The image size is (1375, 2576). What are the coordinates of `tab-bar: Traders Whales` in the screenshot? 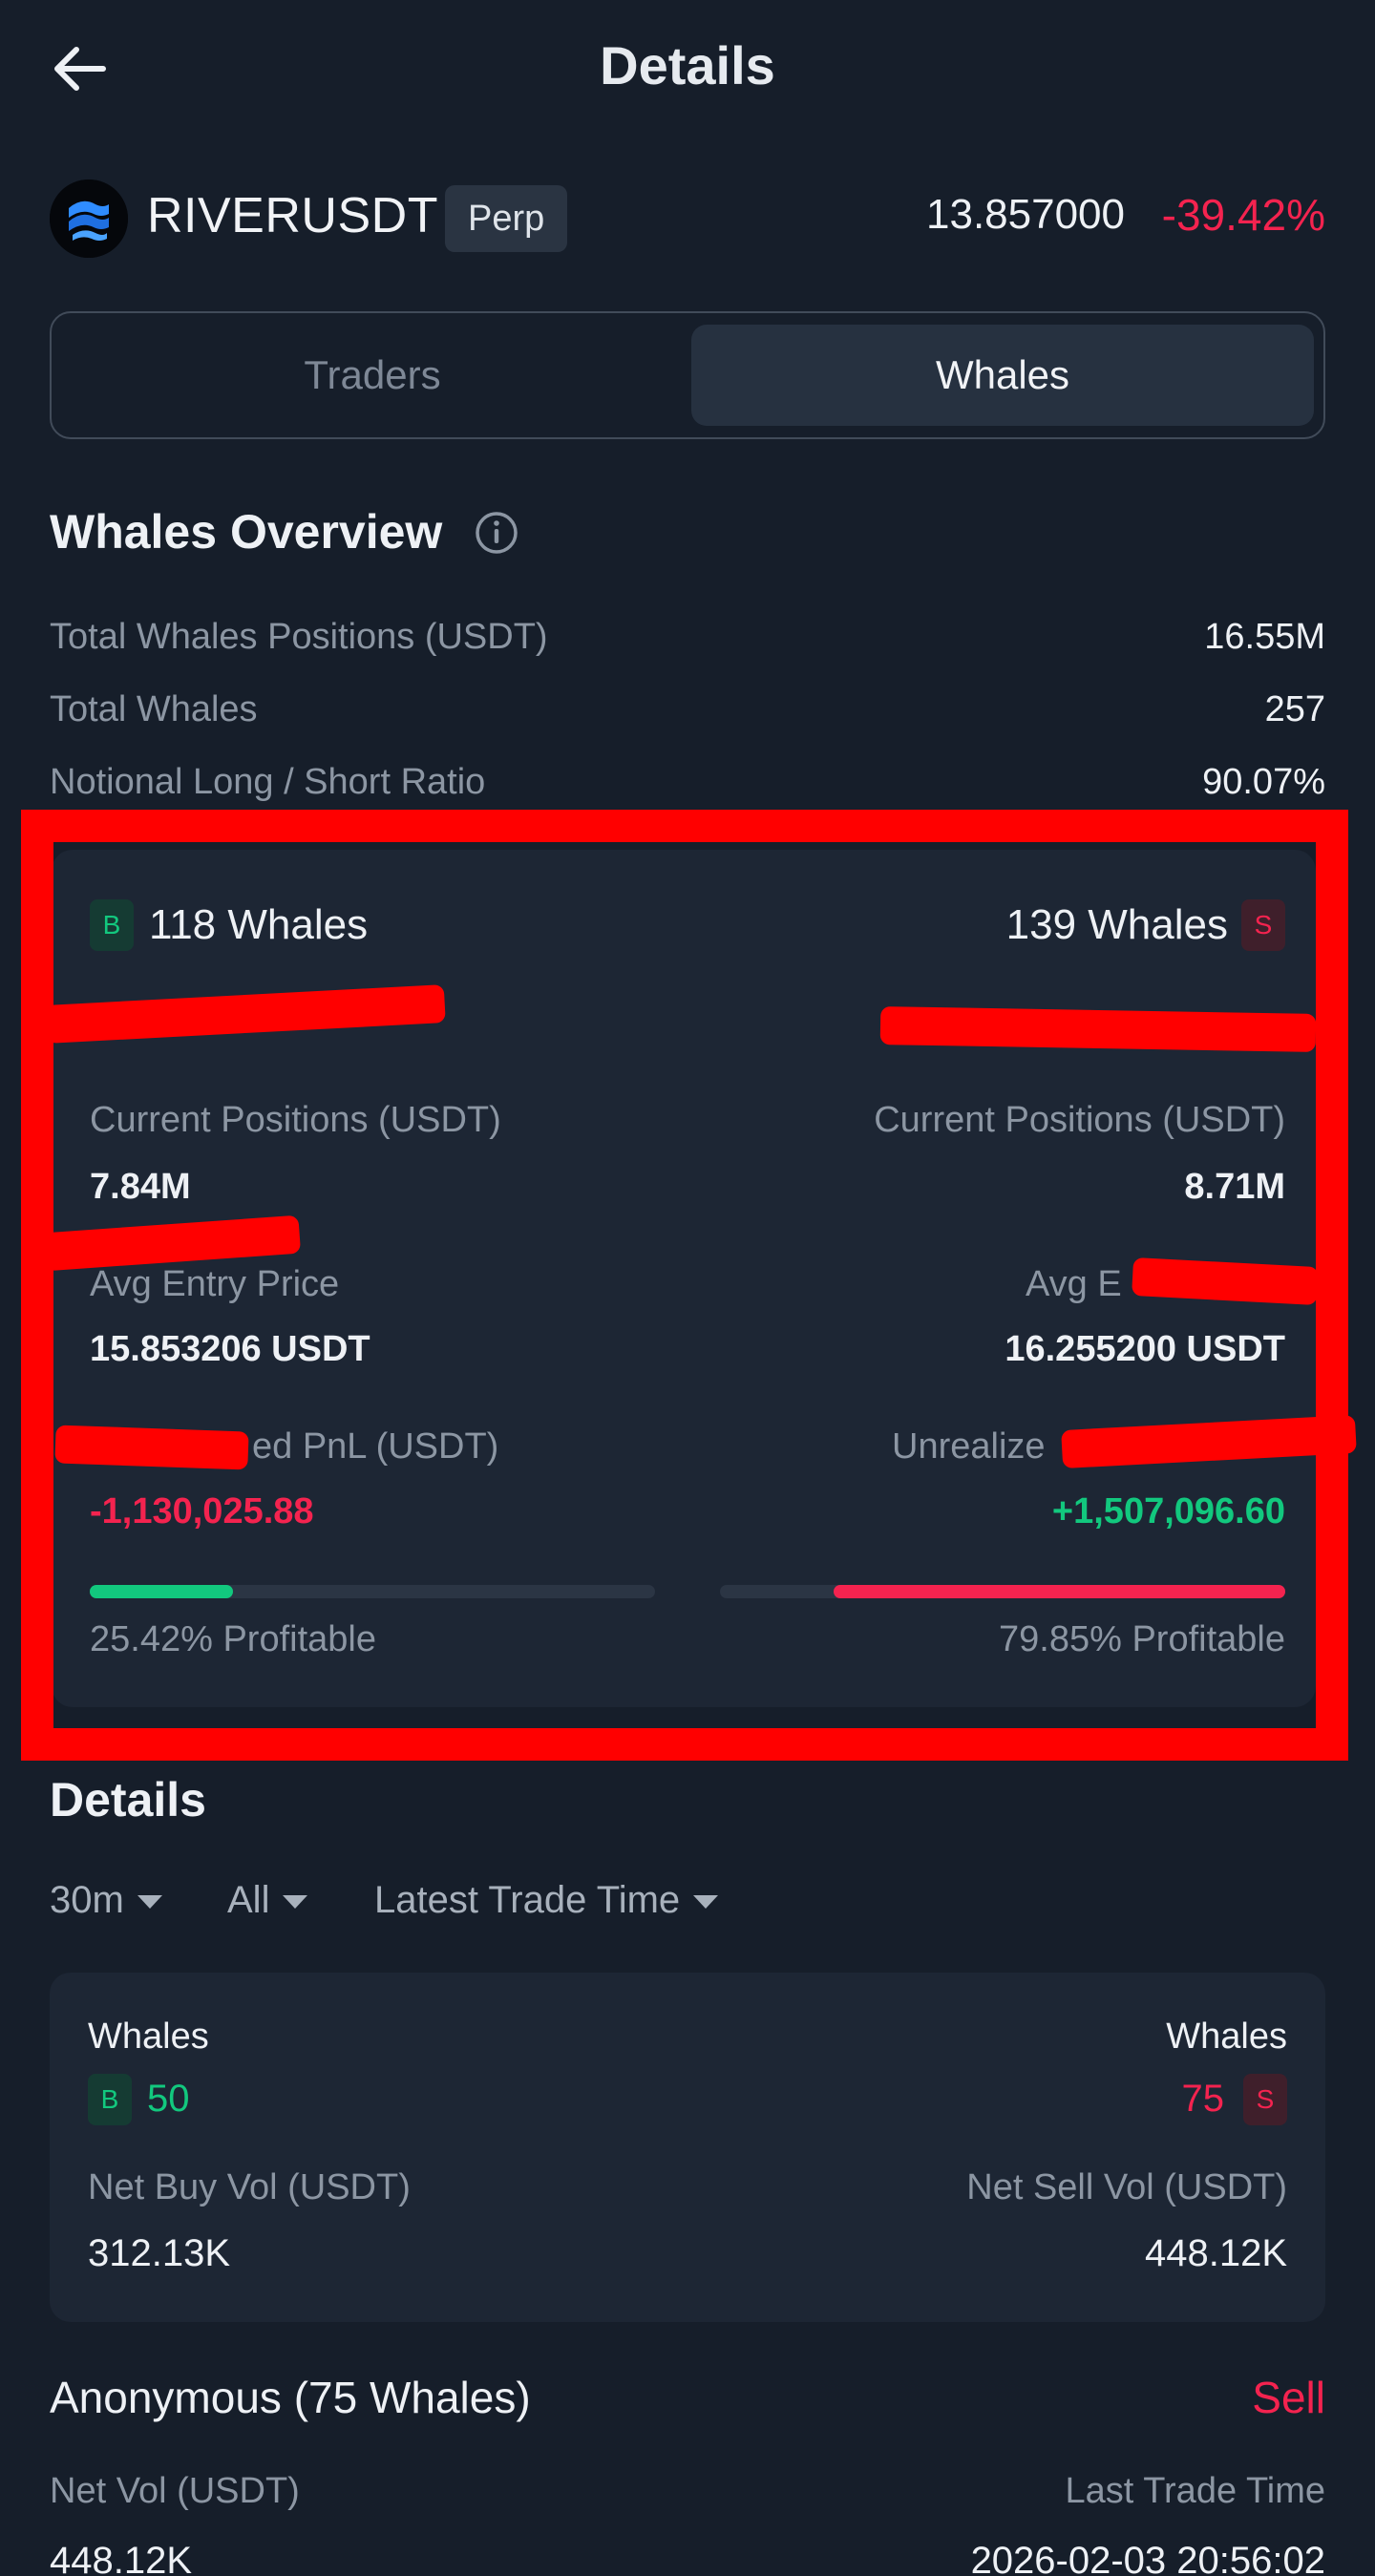 It's located at (687, 375).